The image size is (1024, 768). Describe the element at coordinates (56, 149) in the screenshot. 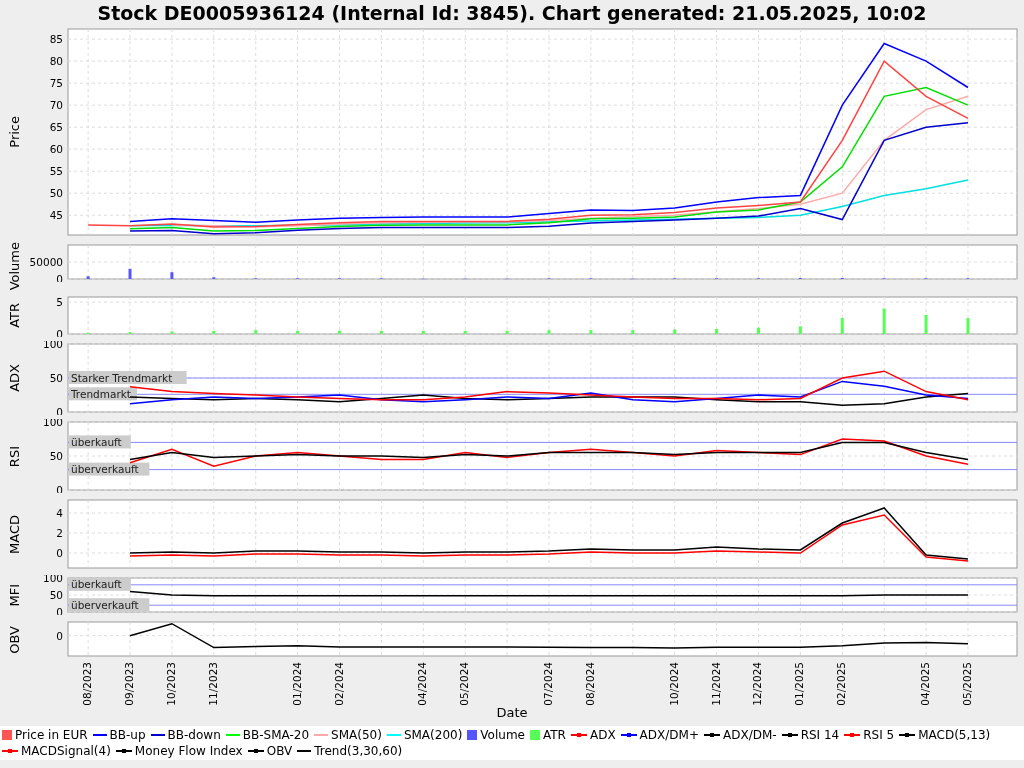

I see `tick-label: 60` at that location.